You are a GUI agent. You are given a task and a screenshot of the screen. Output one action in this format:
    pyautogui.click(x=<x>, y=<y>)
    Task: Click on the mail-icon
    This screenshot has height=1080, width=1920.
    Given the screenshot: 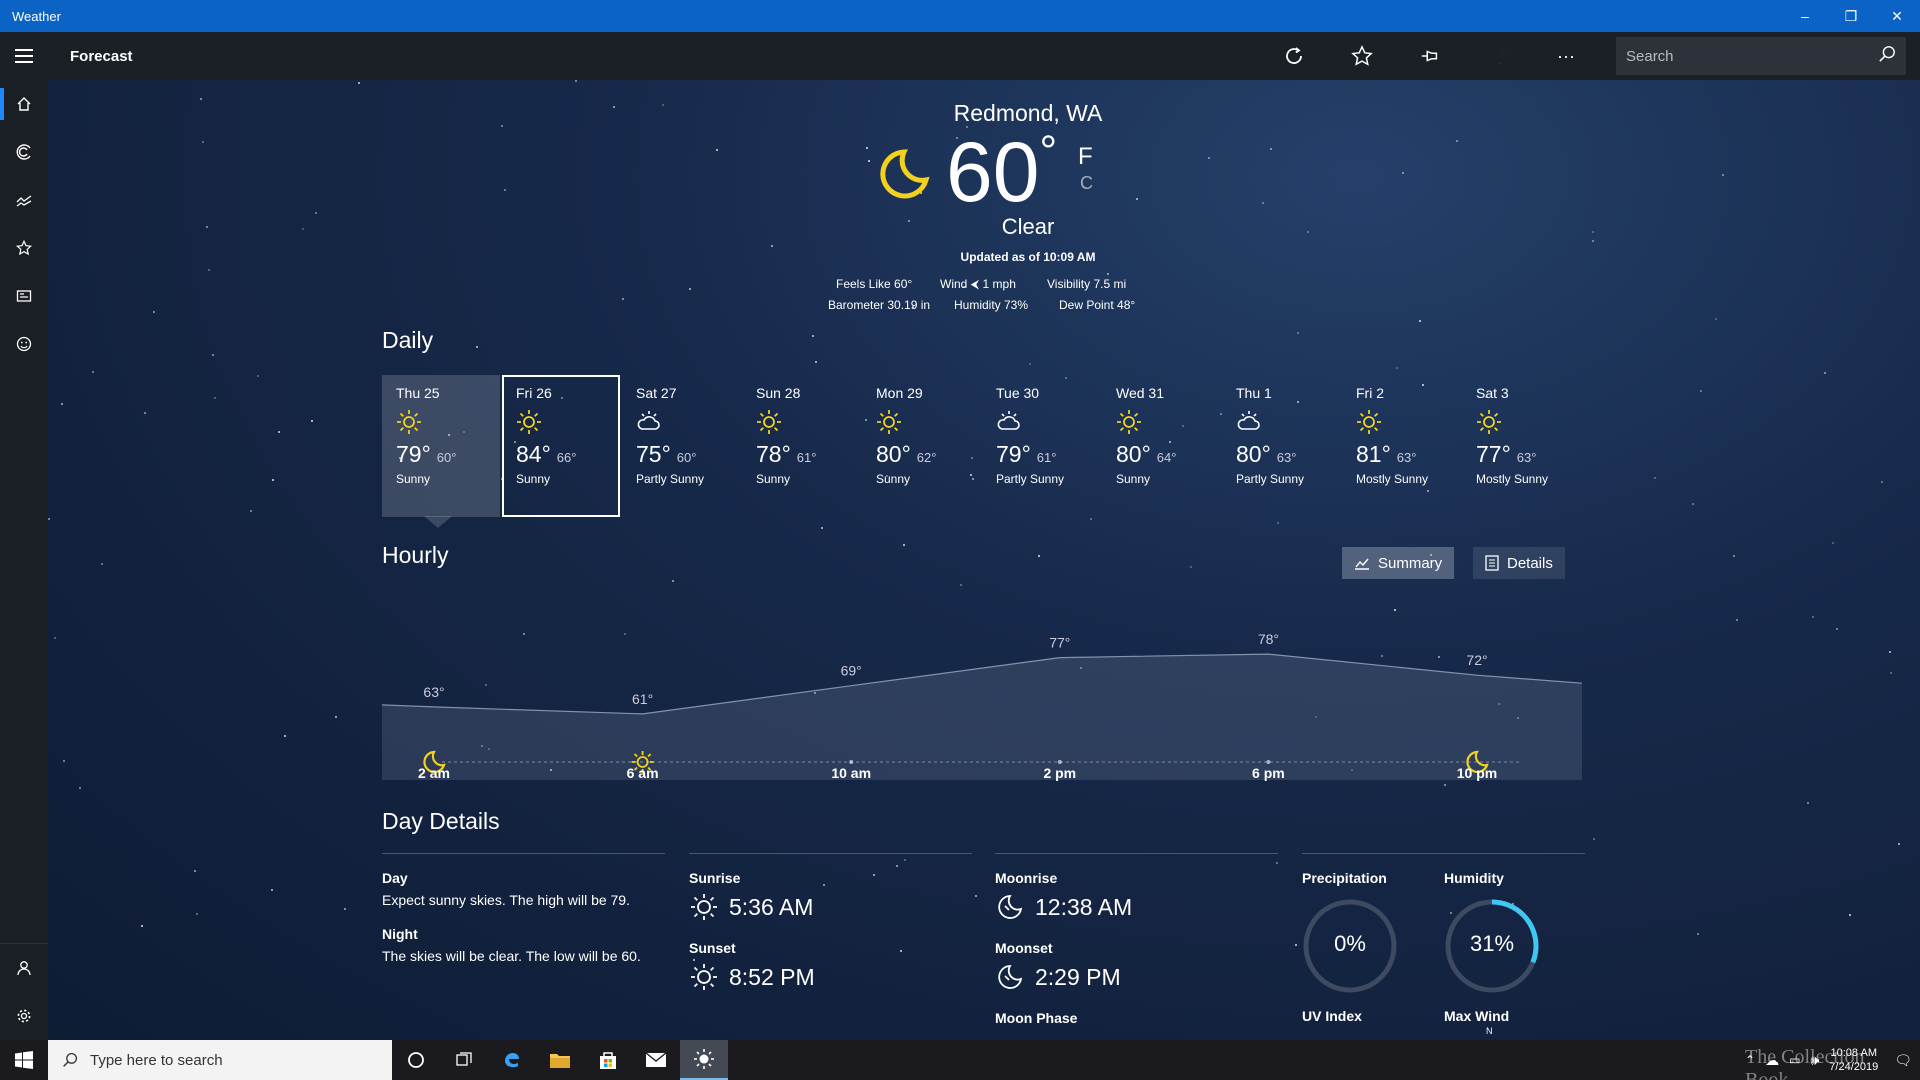 What is the action you would take?
    pyautogui.click(x=656, y=1060)
    